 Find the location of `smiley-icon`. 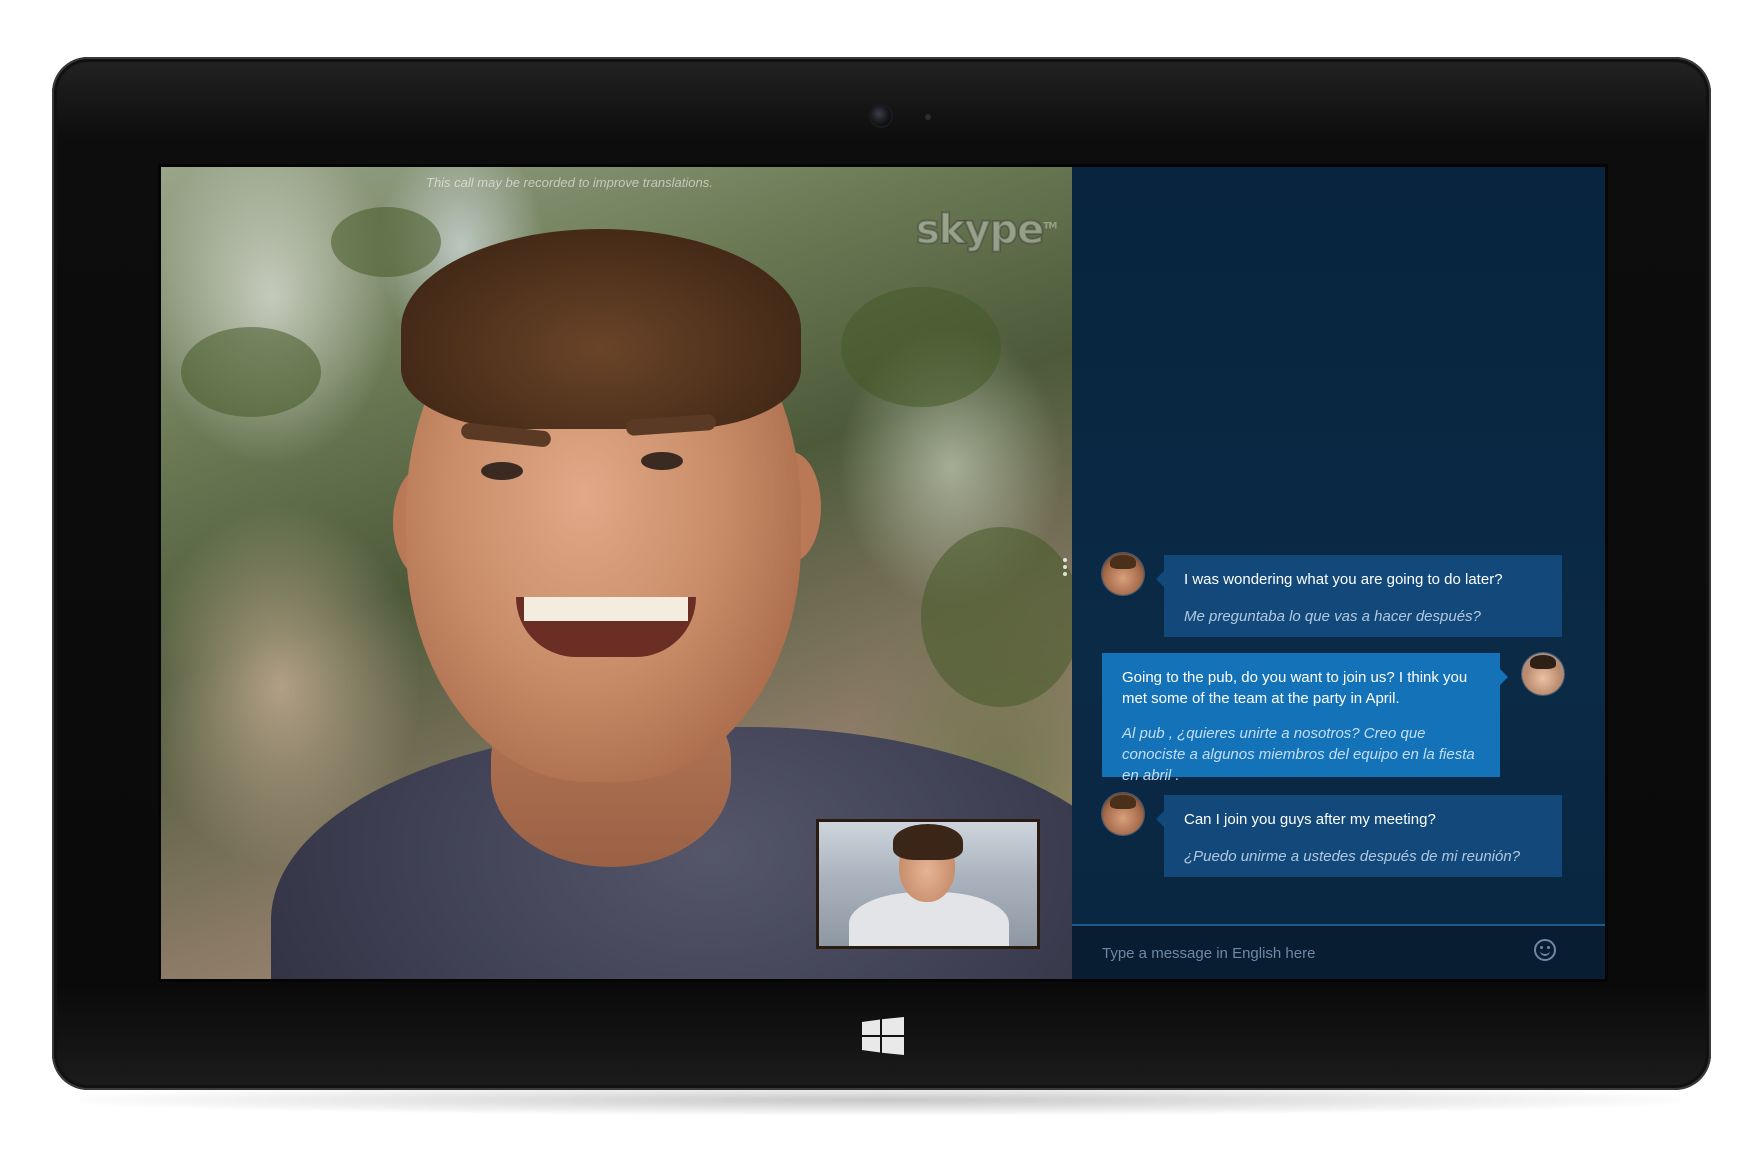

smiley-icon is located at coordinates (1545, 950).